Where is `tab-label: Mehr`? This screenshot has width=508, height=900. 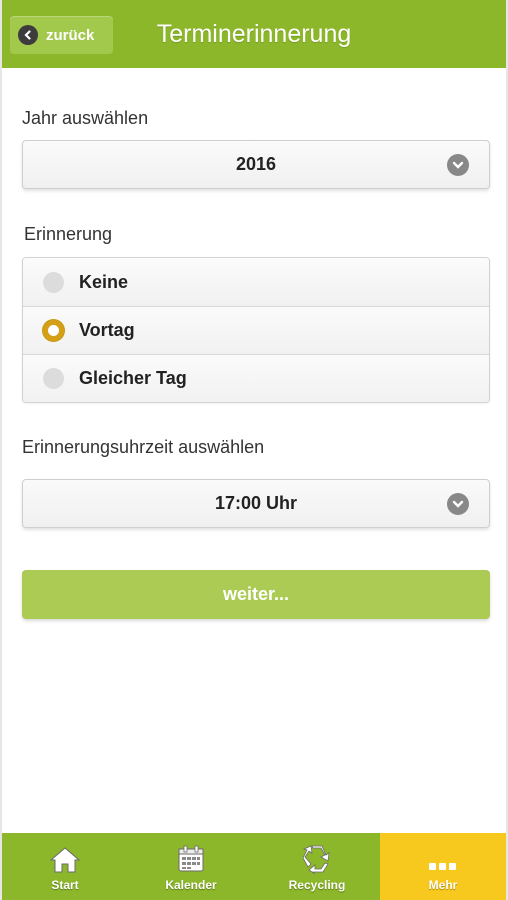
tab-label: Mehr is located at coordinates (443, 885).